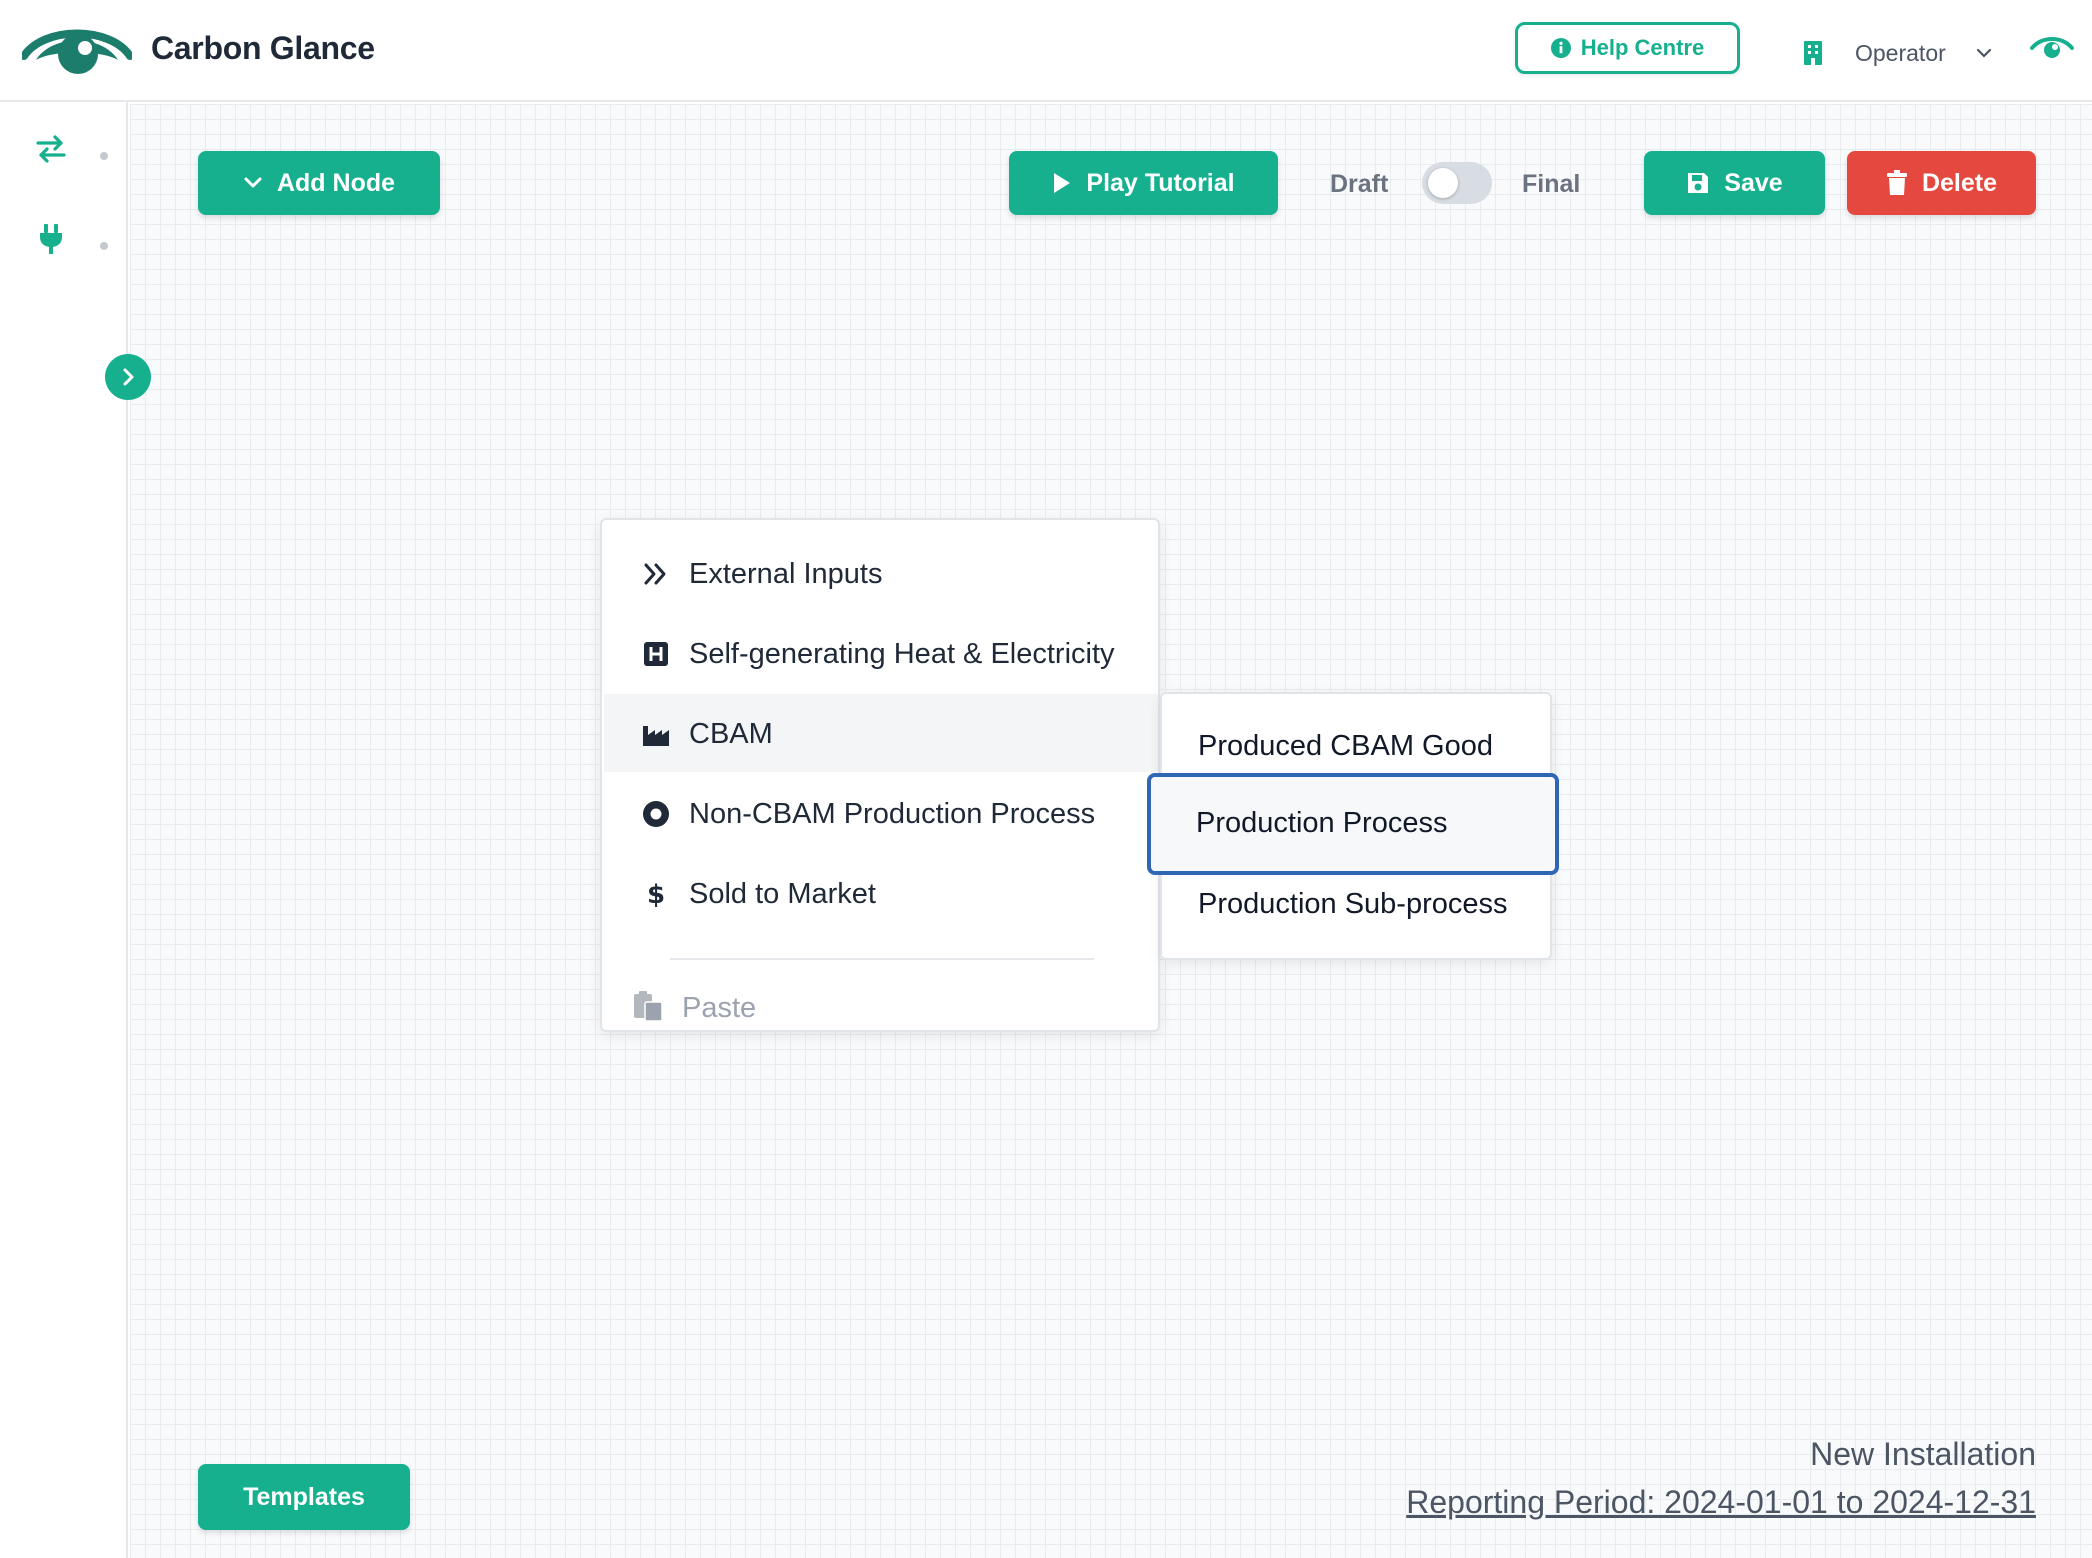  I want to click on paste-label: Paste, so click(719, 1008).